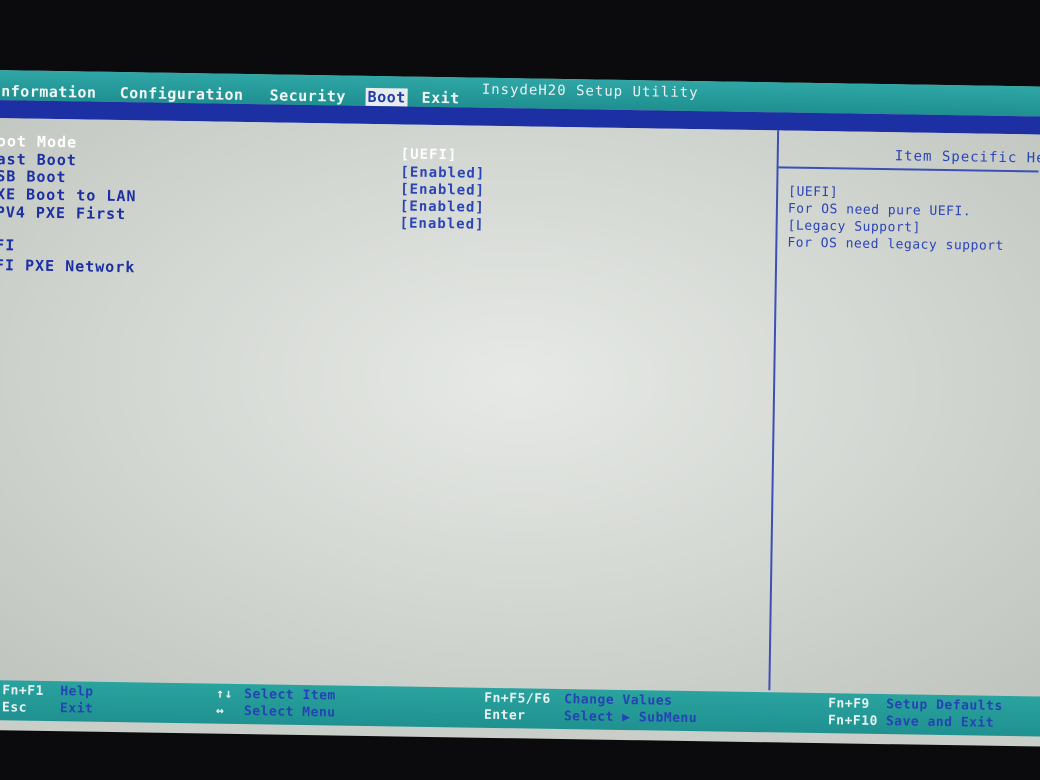 This screenshot has height=780, width=1040. What do you see at coordinates (442, 189) in the screenshot?
I see `setting-usb-boot-value: [Enabled]` at bounding box center [442, 189].